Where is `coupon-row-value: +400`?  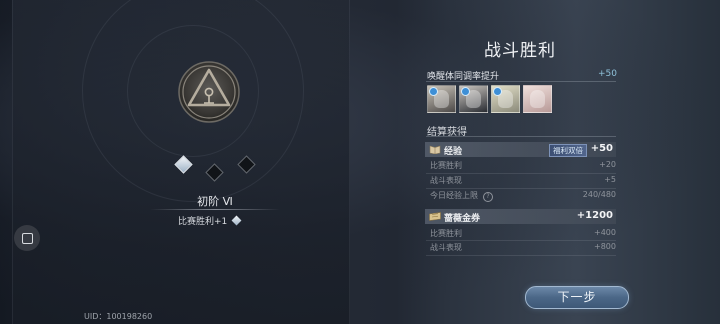 coupon-row-value: +400 is located at coordinates (605, 232).